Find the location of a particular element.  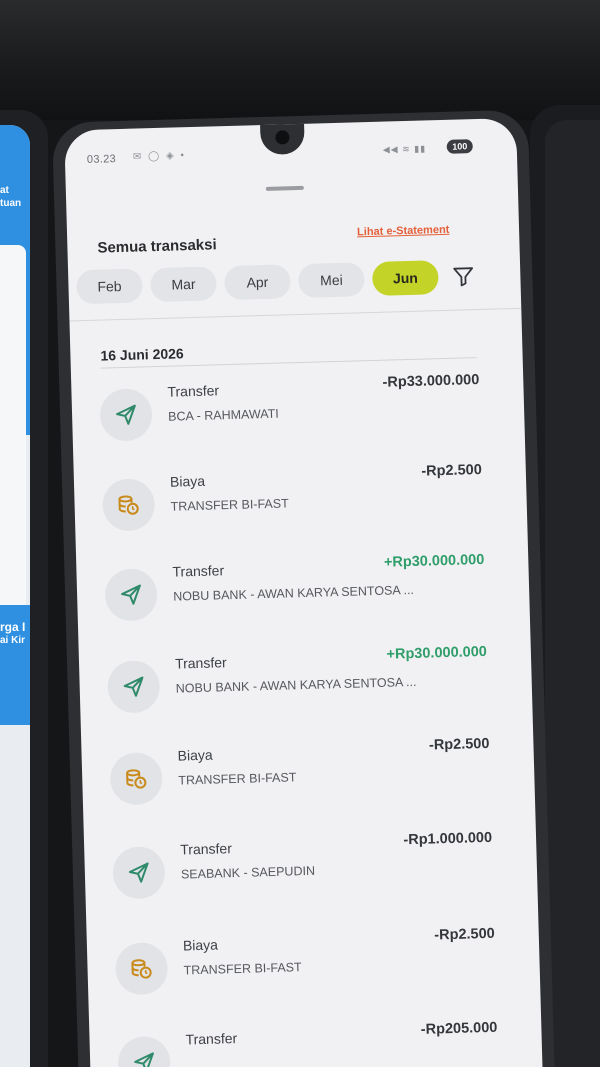

estatement-link: Lihat e-Statement is located at coordinates (403, 231).